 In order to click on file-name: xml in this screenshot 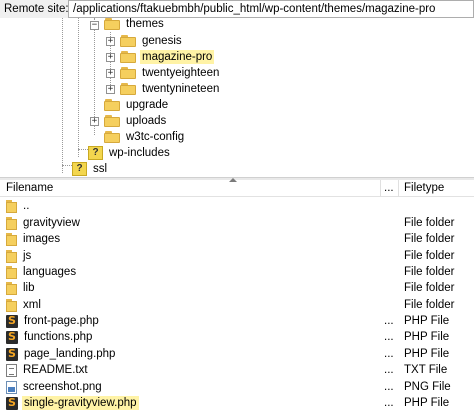, I will do `click(32, 305)`.